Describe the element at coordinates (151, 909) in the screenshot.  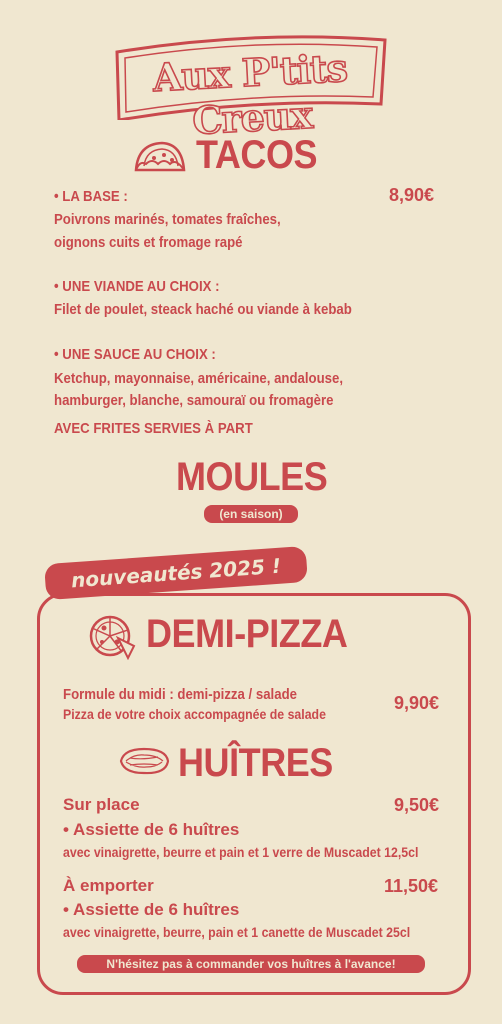
I see `huitres-emporter-item: • Assiette de 6 huîtres` at that location.